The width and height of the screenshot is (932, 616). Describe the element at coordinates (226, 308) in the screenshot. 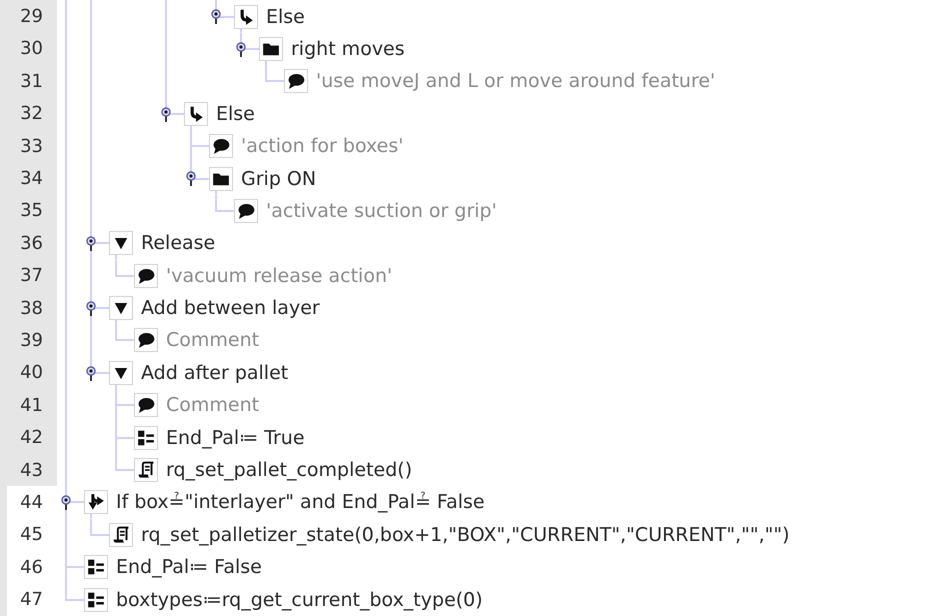

I see `tree-item-label: Add between layer` at that location.